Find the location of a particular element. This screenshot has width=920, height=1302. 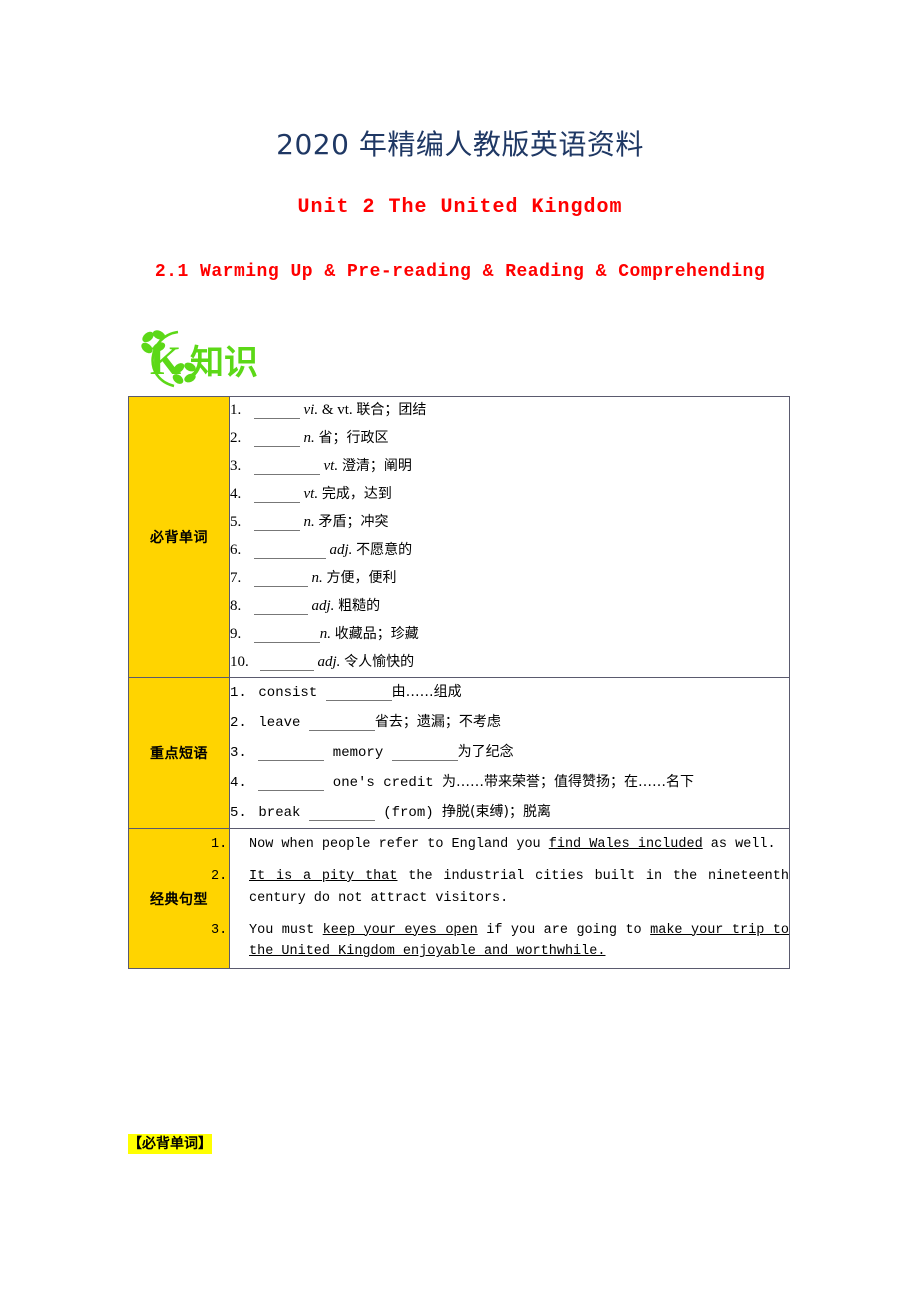

phrase-pre: consist is located at coordinates (292, 693).